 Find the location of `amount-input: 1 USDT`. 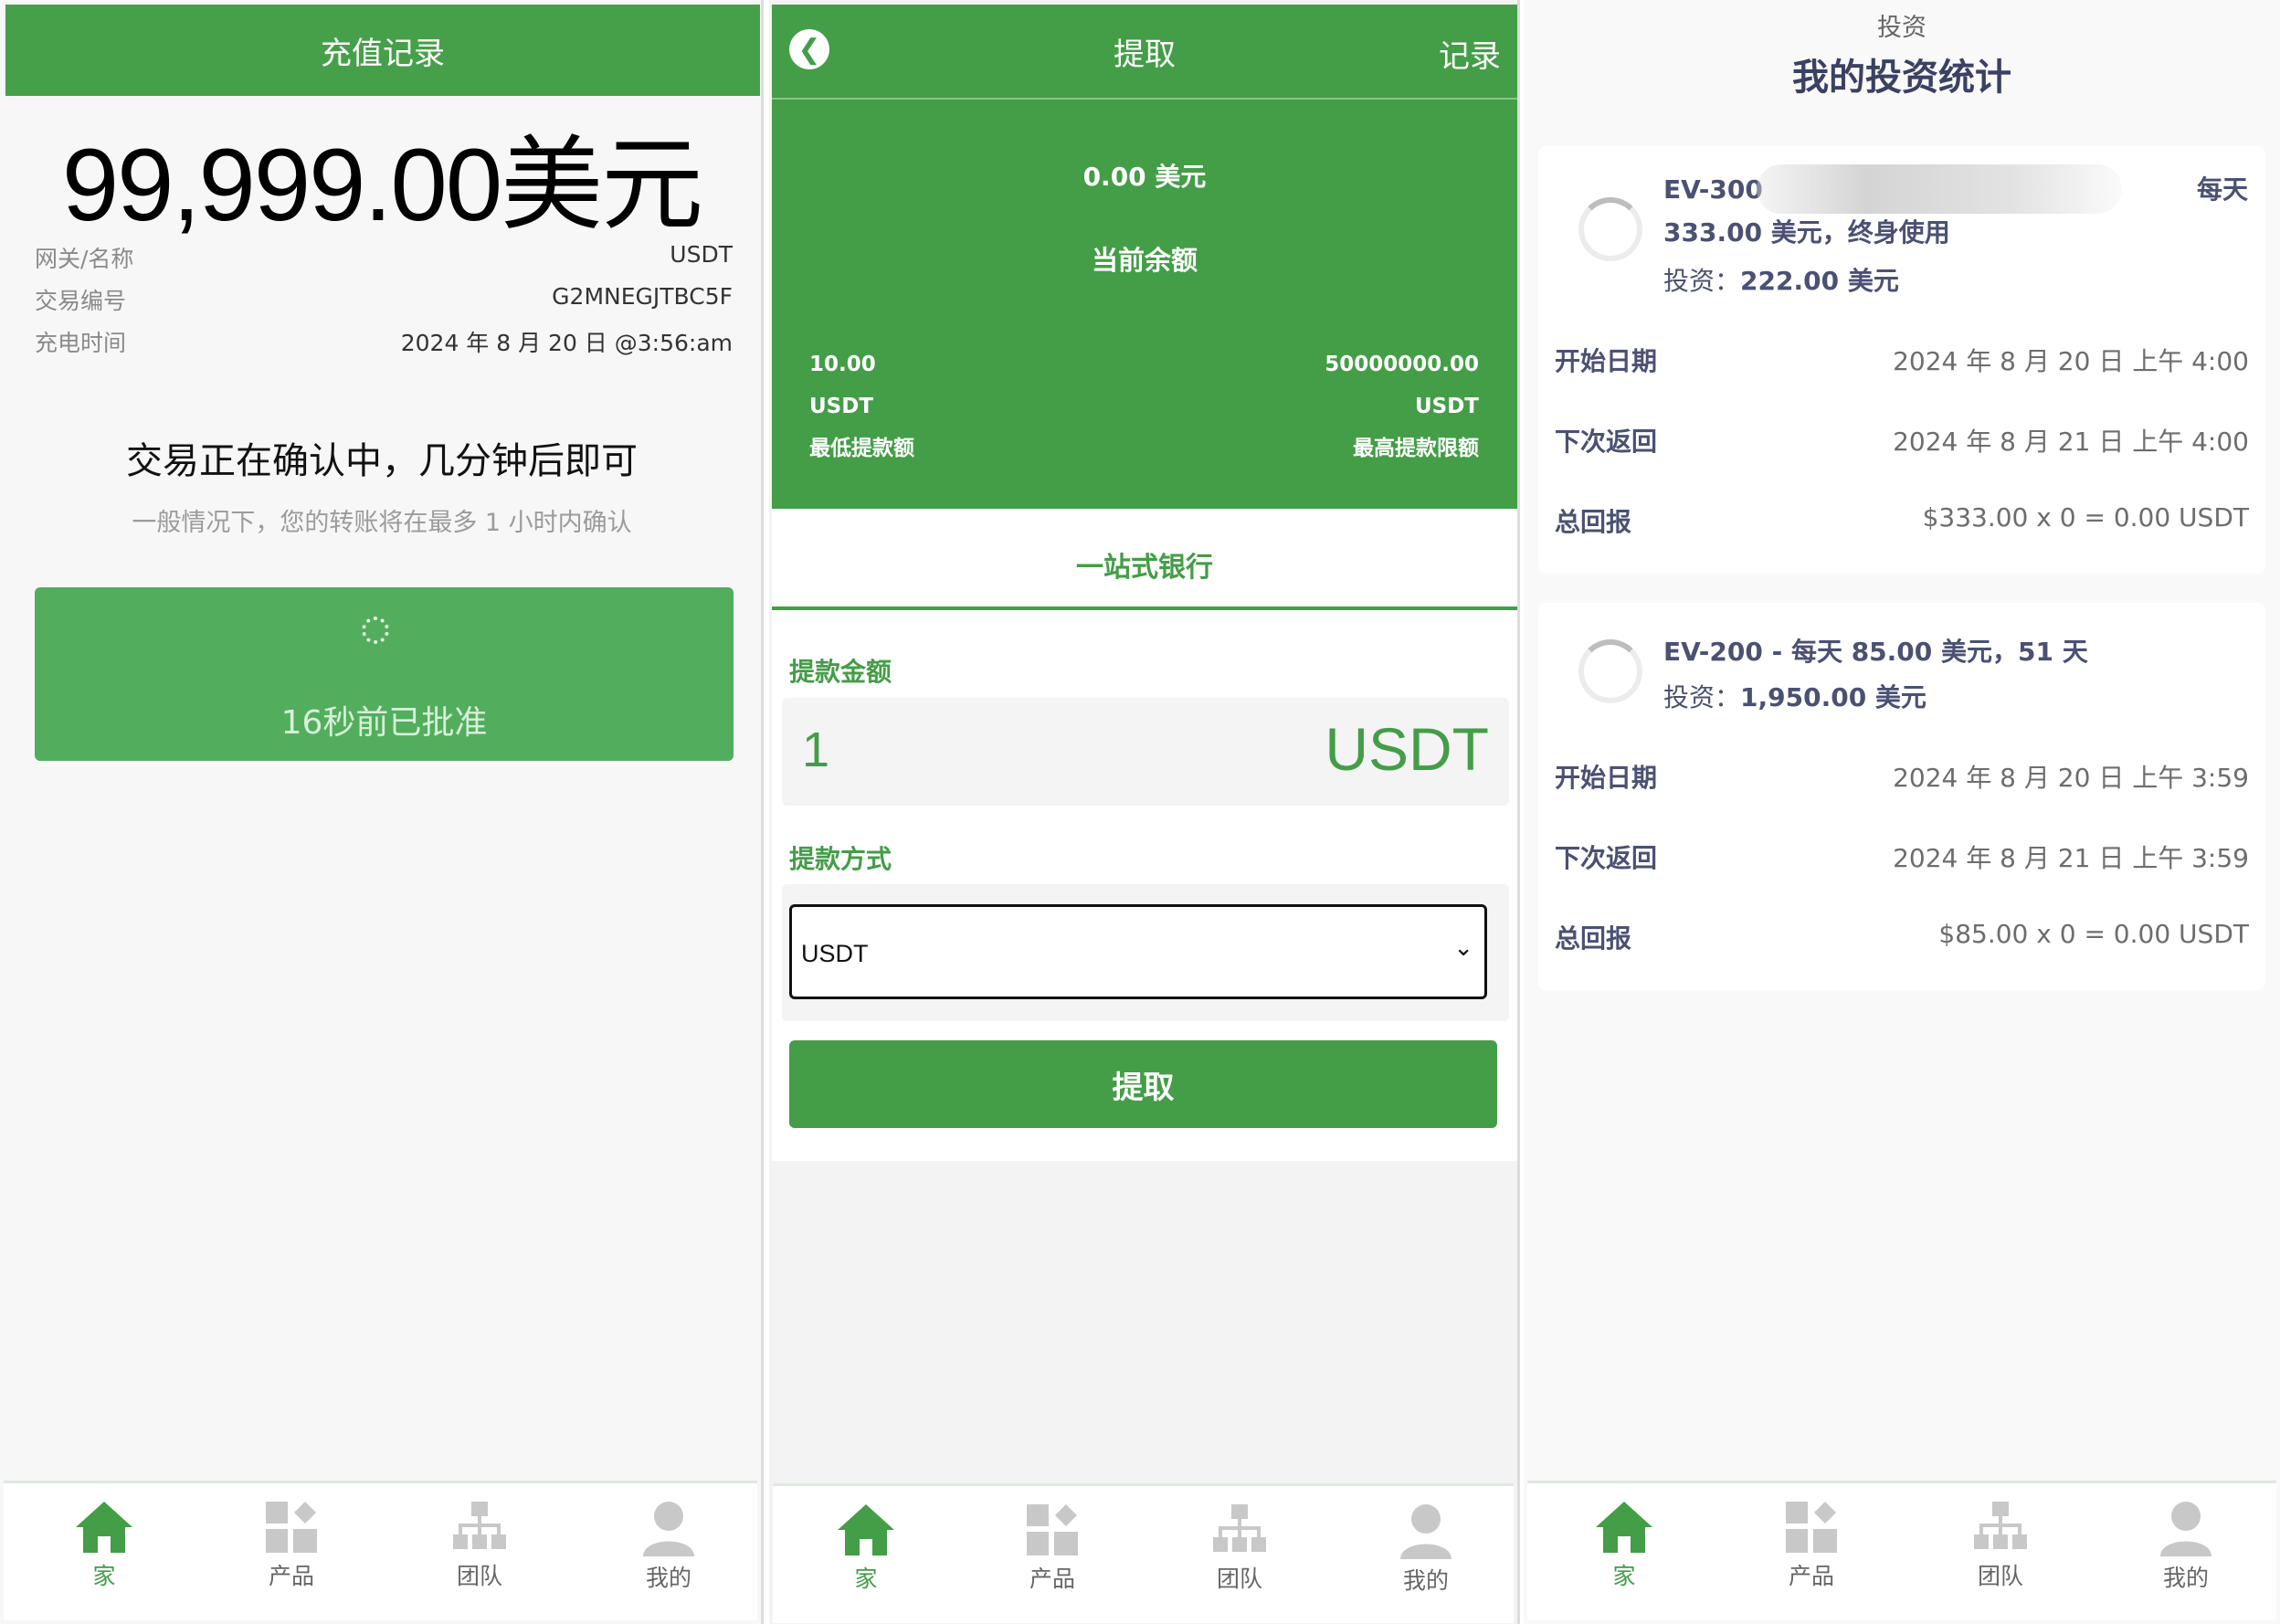

amount-input: 1 USDT is located at coordinates (1145, 752).